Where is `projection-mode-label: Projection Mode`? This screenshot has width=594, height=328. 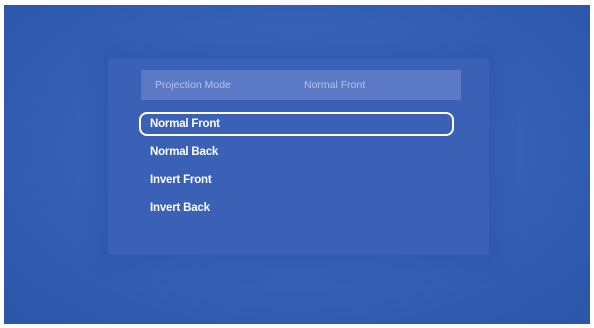 projection-mode-label: Projection Mode is located at coordinates (193, 85).